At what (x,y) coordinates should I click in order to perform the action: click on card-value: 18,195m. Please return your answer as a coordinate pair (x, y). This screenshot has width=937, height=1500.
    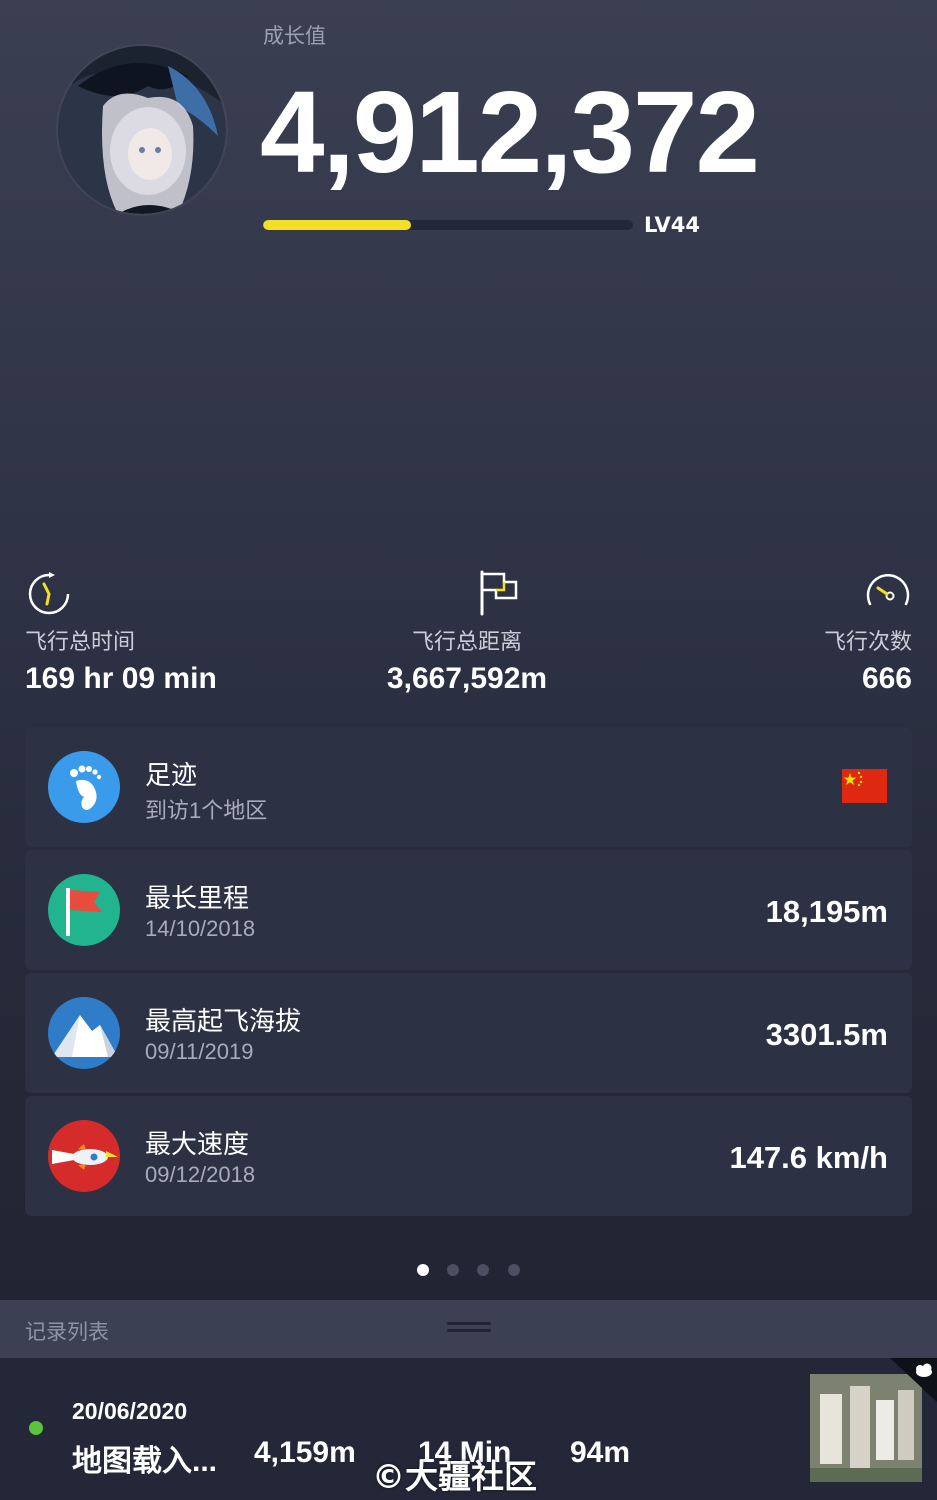
    Looking at the image, I should click on (826, 911).